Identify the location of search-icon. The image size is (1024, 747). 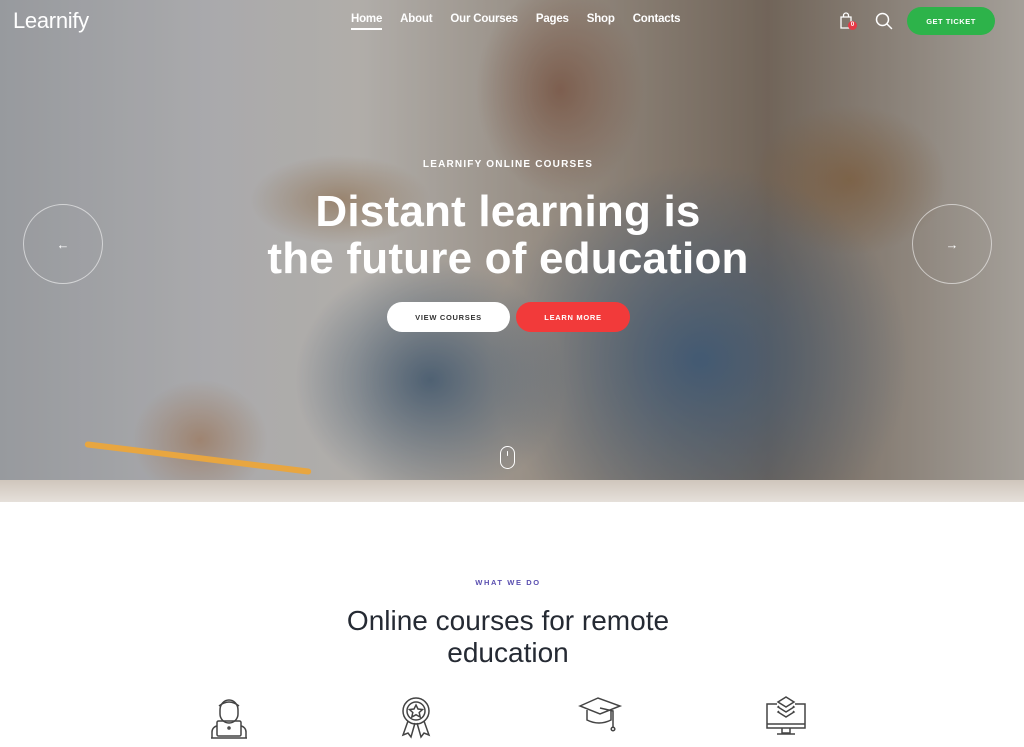
(884, 21).